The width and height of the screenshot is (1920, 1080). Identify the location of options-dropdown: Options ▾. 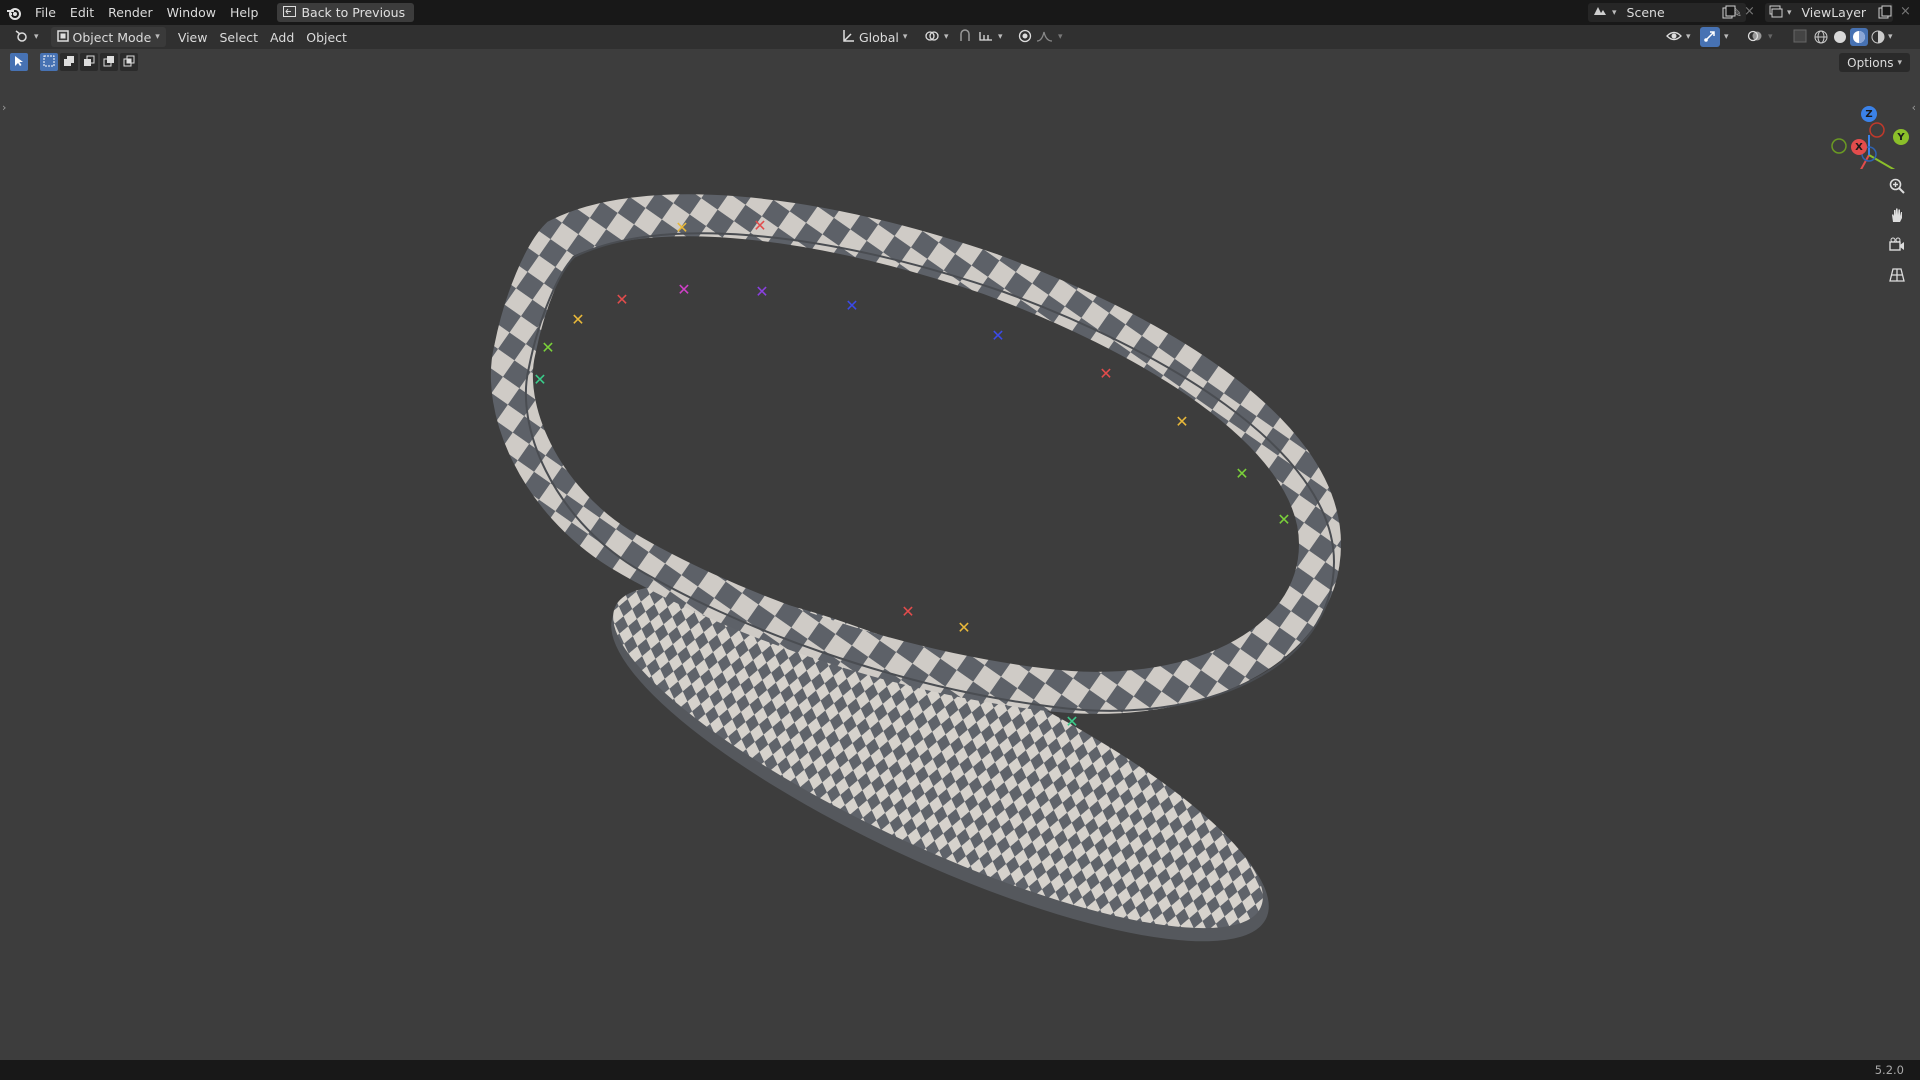
(1874, 62).